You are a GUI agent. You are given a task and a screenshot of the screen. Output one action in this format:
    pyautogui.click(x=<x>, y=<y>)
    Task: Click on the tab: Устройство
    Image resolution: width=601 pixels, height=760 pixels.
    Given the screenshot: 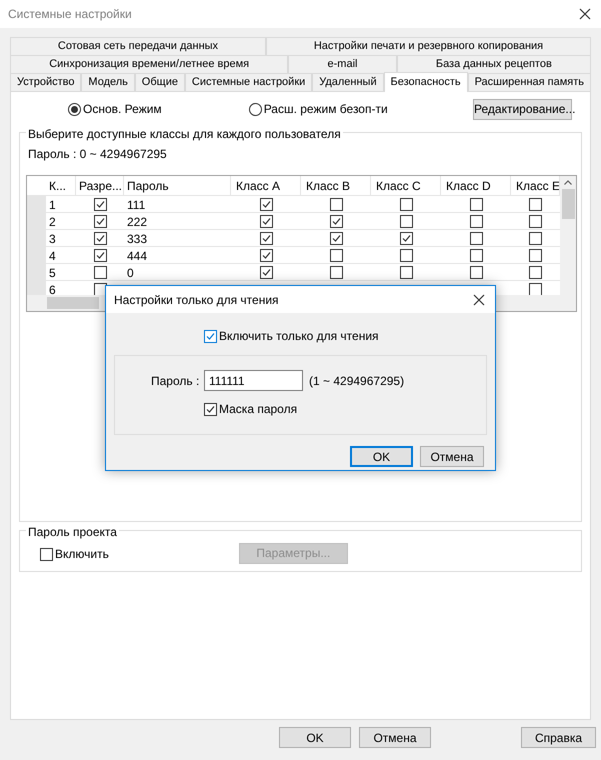 What is the action you would take?
    pyautogui.click(x=46, y=82)
    